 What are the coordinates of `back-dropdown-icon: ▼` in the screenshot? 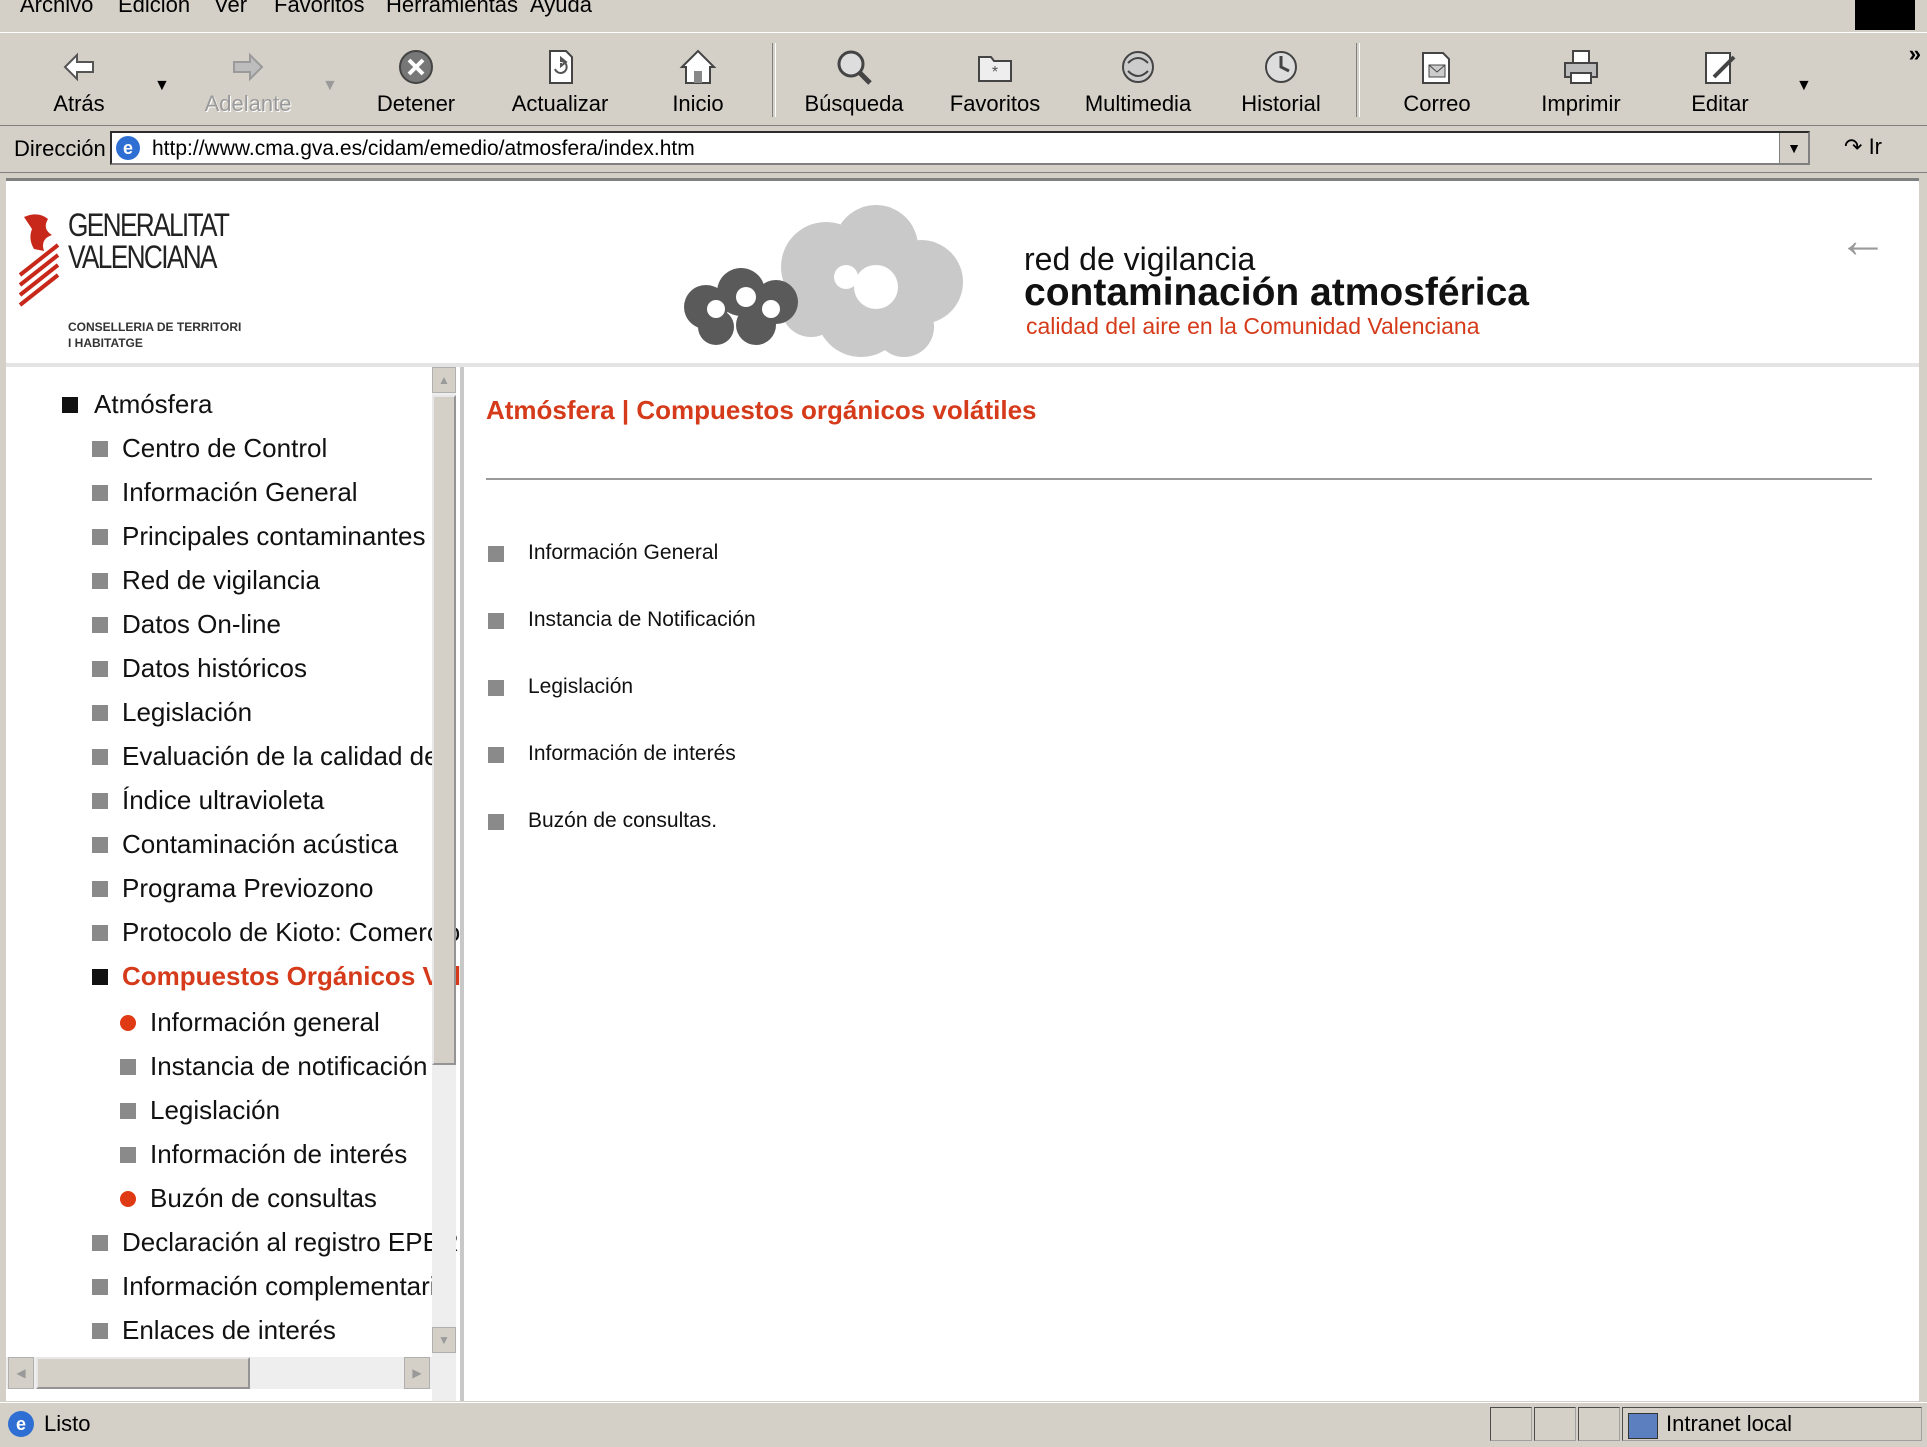 It's located at (162, 86).